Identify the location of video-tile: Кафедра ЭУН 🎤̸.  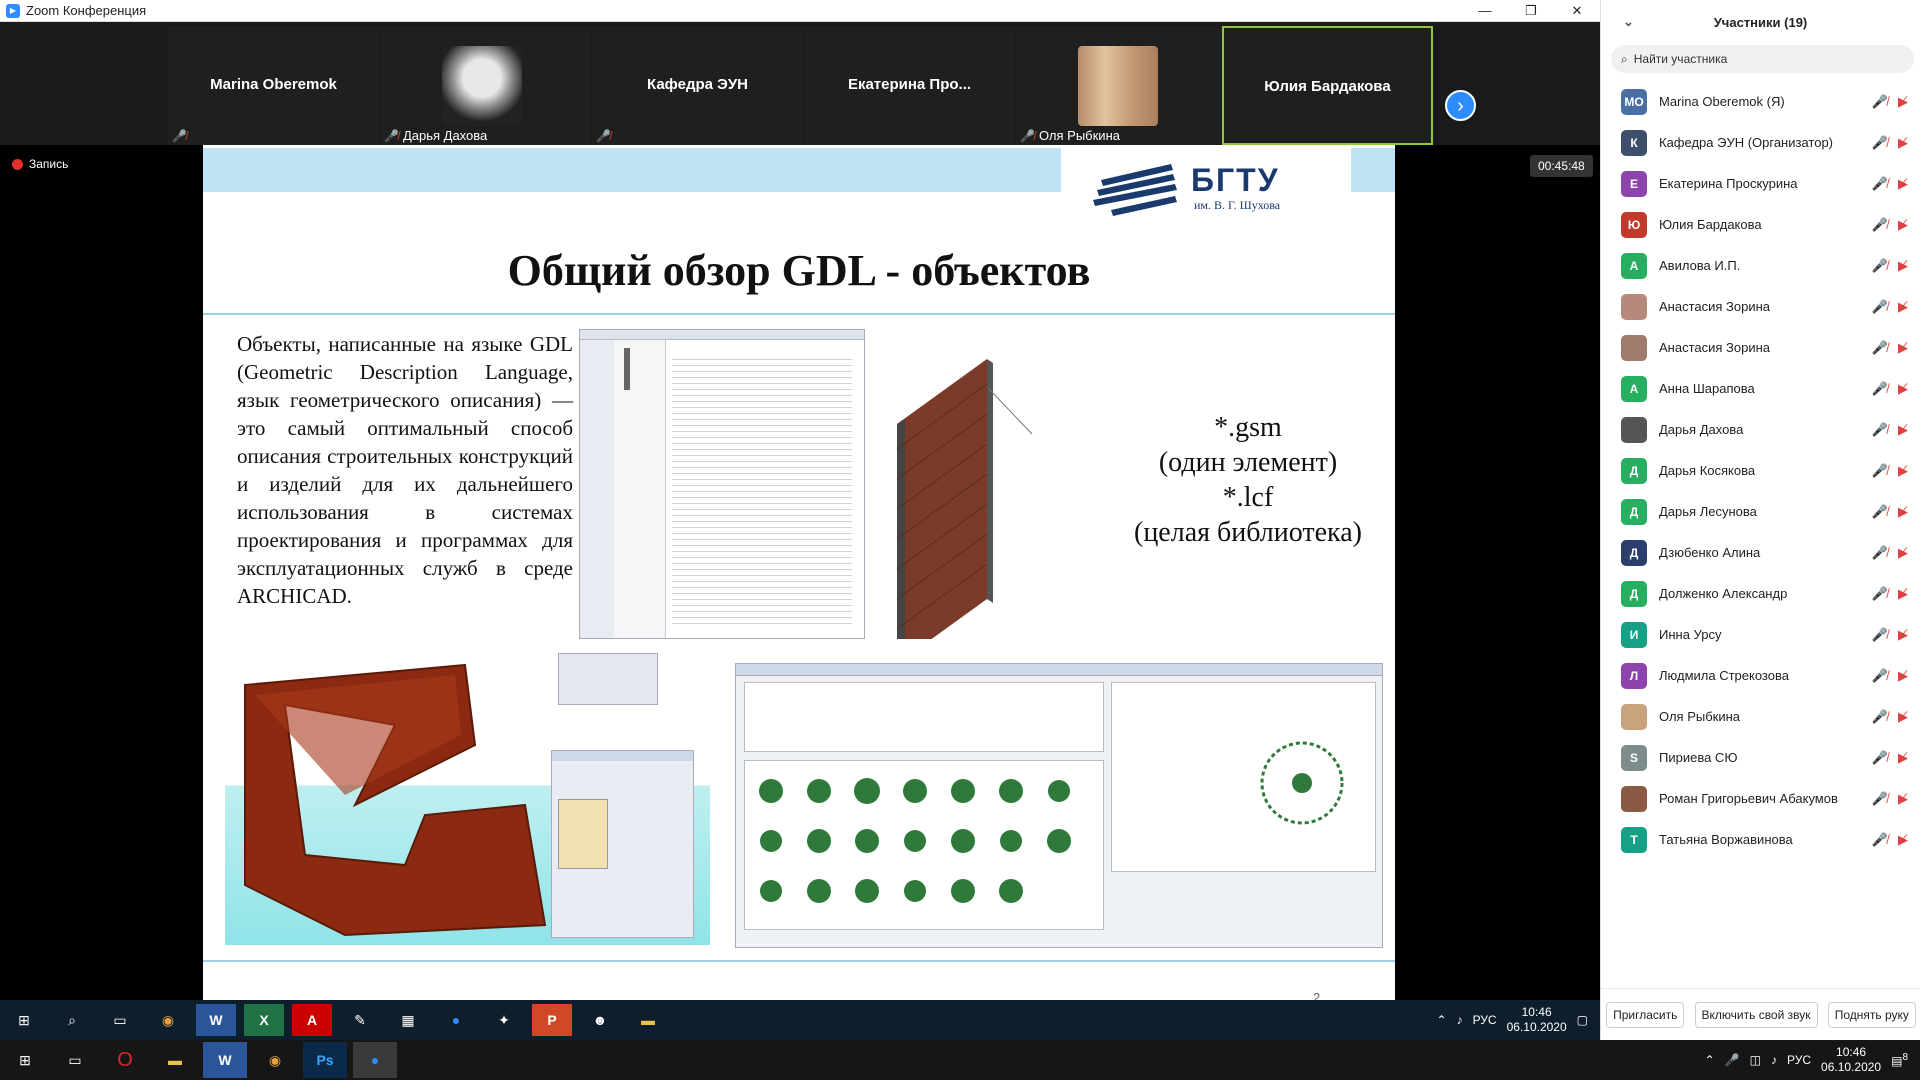
(697, 85).